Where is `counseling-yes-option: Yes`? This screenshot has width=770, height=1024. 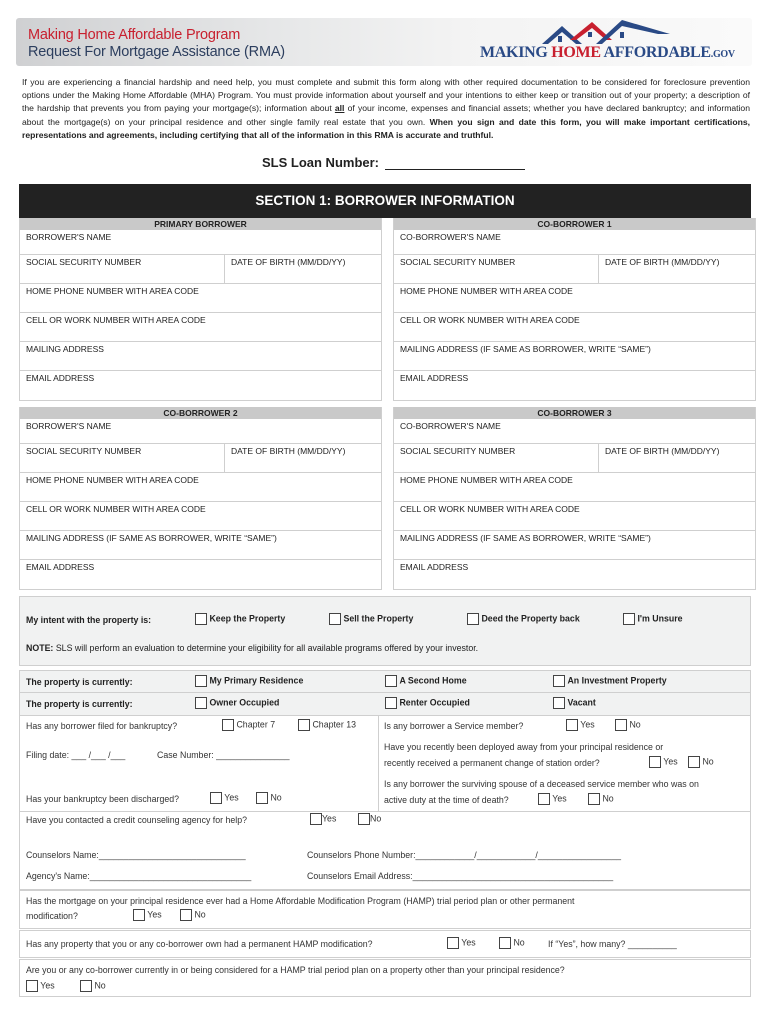 counseling-yes-option: Yes is located at coordinates (323, 819).